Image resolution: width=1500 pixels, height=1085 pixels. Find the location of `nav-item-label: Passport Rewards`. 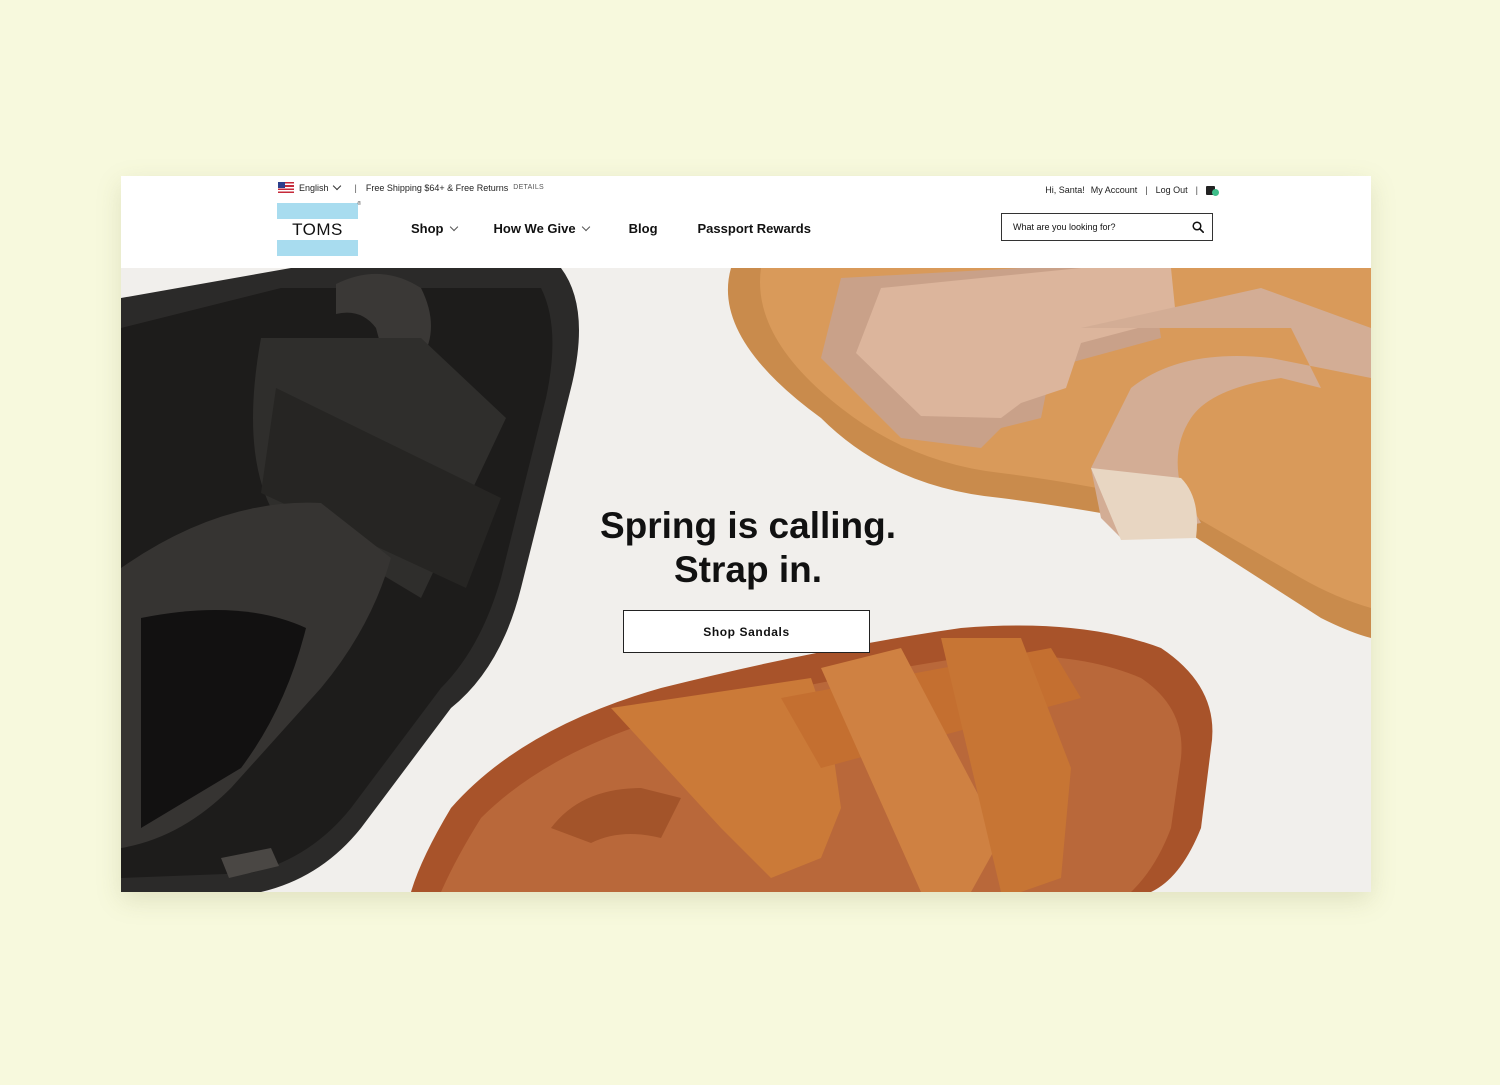

nav-item-label: Passport Rewards is located at coordinates (754, 228).